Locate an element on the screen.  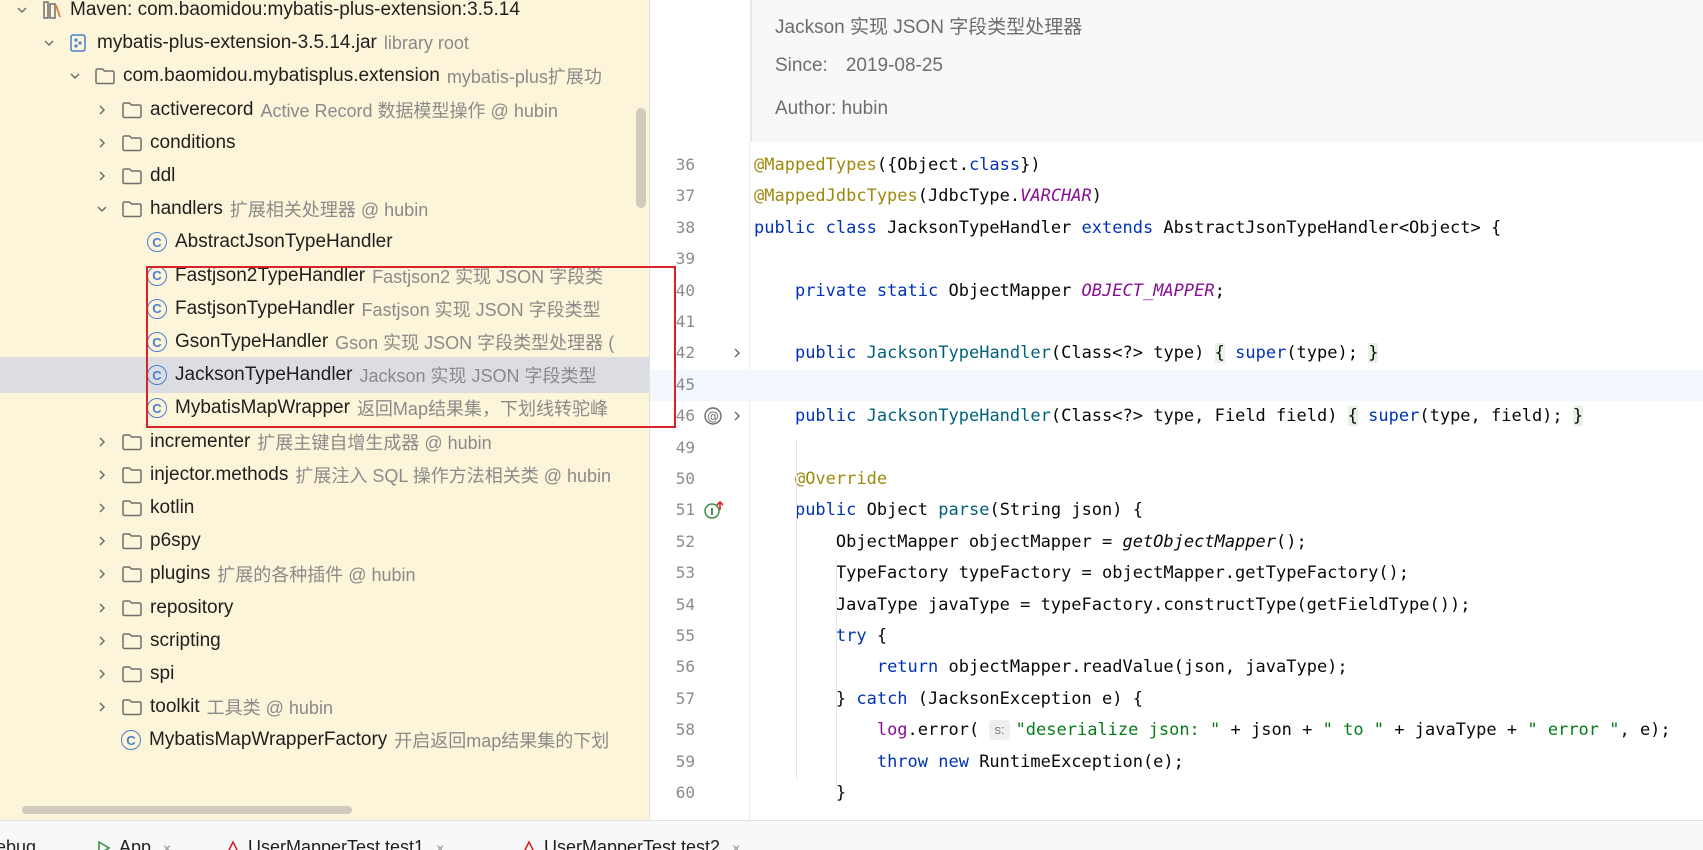
tree-package-item: repository is located at coordinates (324, 608).